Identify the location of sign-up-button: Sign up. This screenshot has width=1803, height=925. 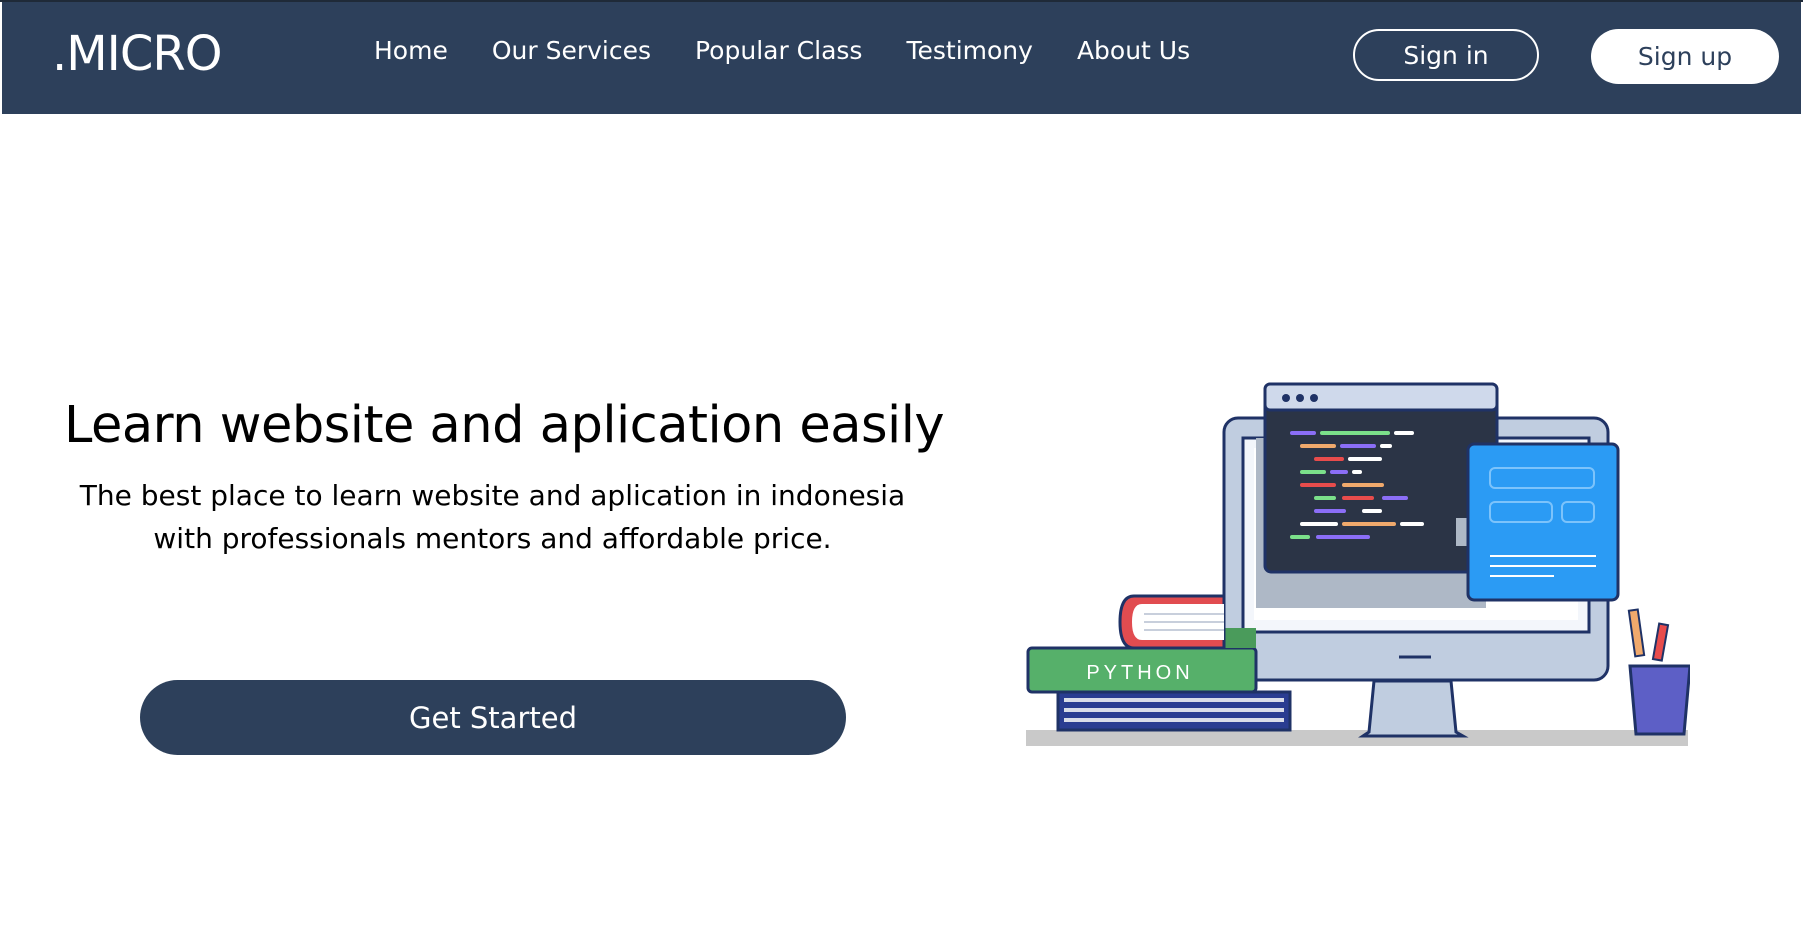
(1685, 56).